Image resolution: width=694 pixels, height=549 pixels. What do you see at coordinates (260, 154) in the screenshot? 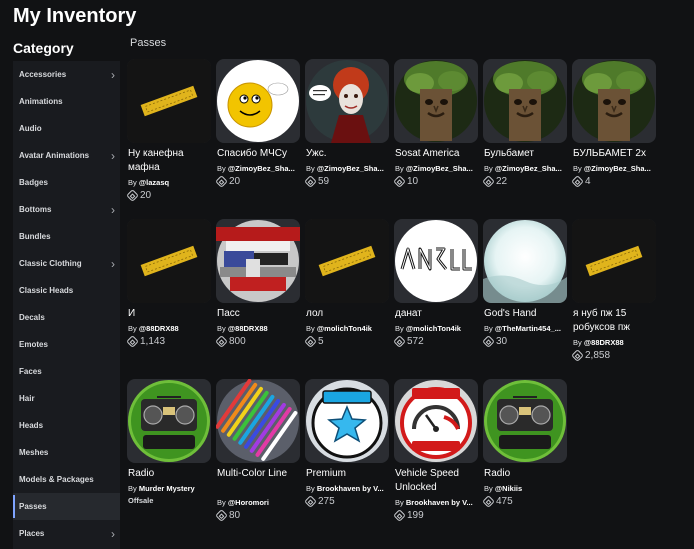
I see `pass-name: Спасибо МЧСу` at bounding box center [260, 154].